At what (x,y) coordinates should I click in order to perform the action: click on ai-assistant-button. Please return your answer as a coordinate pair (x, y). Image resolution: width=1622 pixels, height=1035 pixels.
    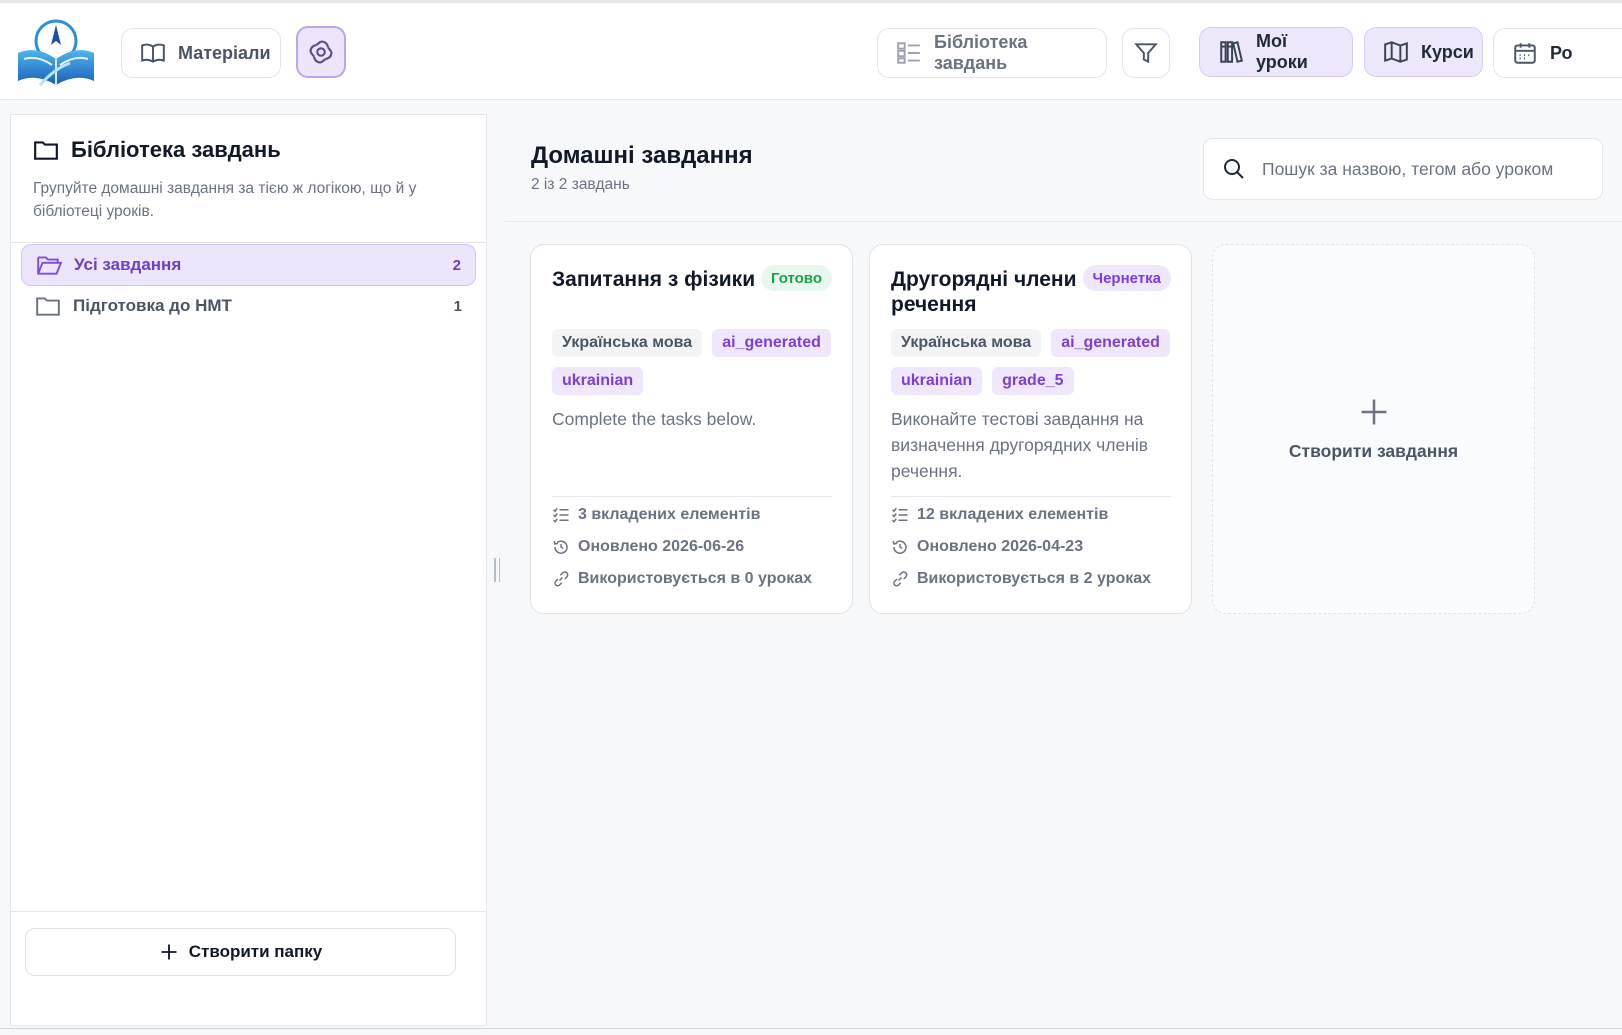
    Looking at the image, I should click on (321, 52).